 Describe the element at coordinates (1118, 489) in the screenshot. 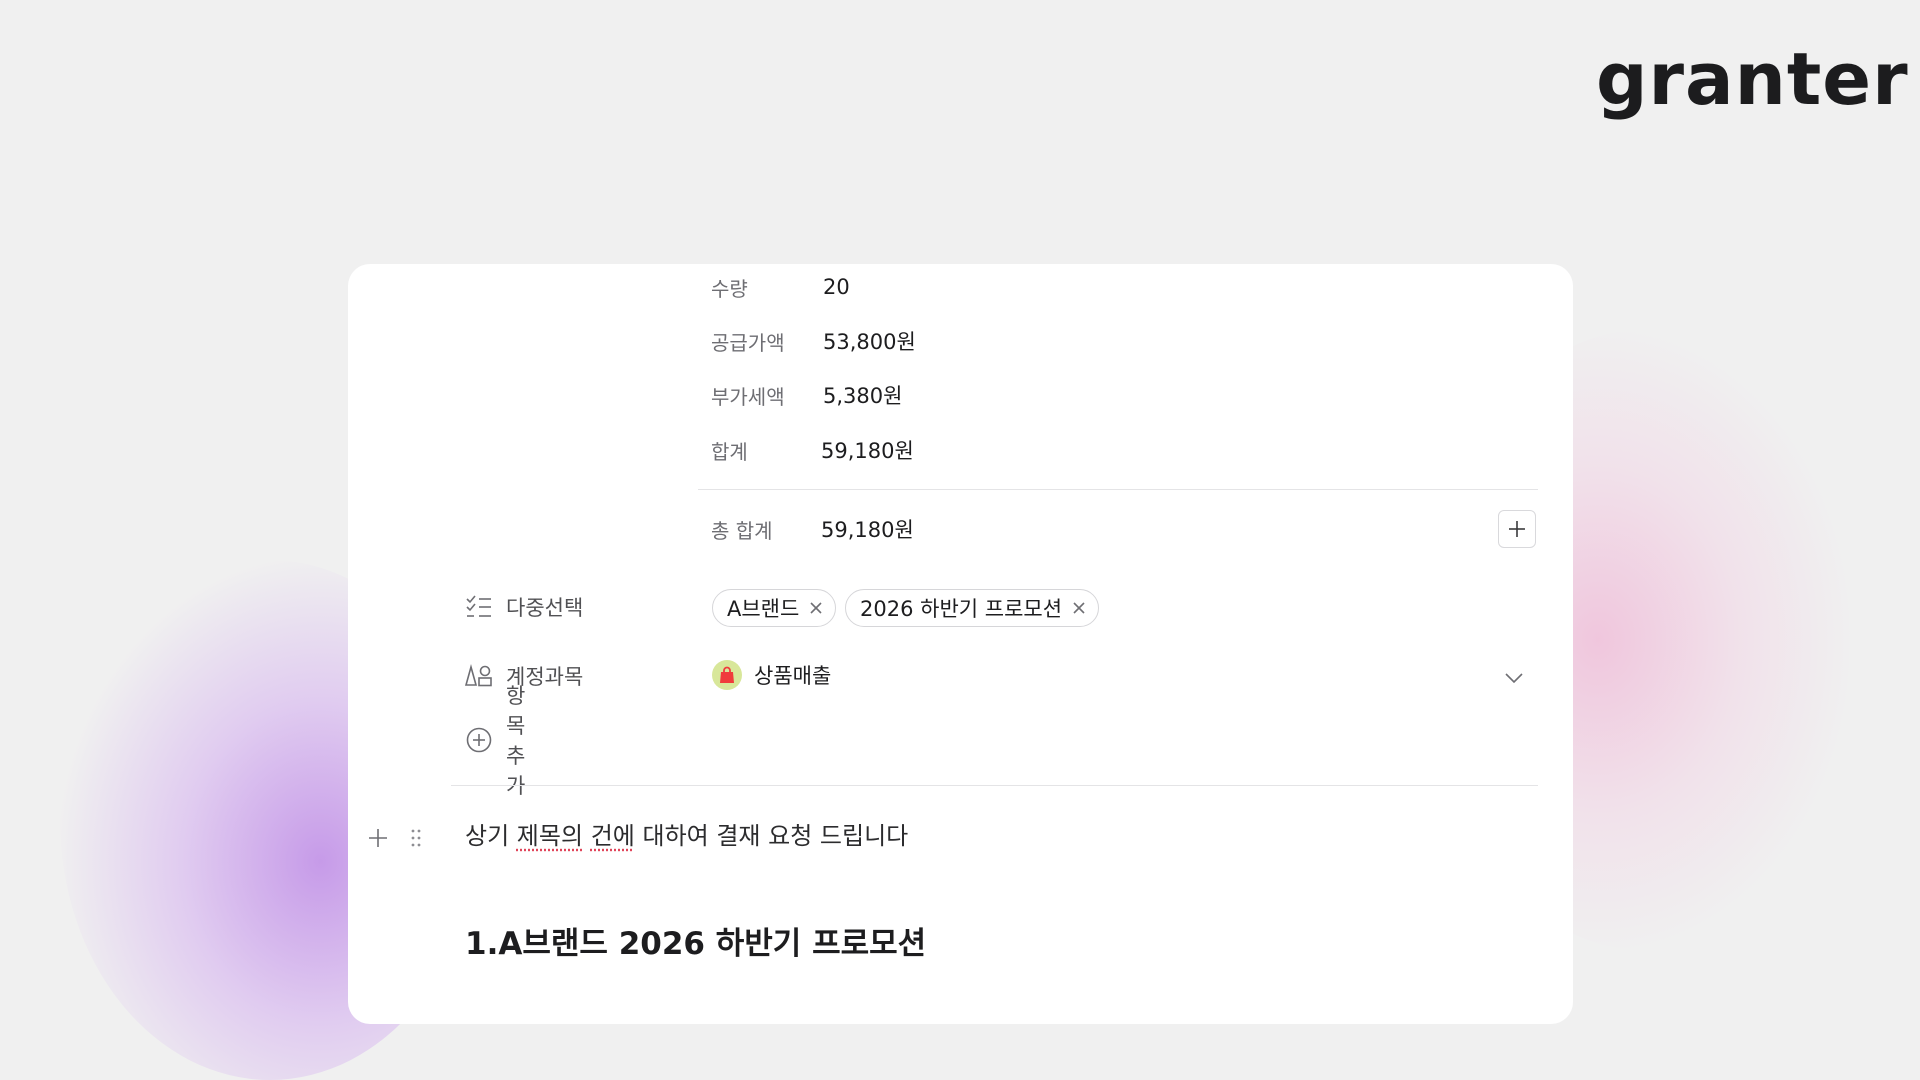

I see `summary-divider` at that location.